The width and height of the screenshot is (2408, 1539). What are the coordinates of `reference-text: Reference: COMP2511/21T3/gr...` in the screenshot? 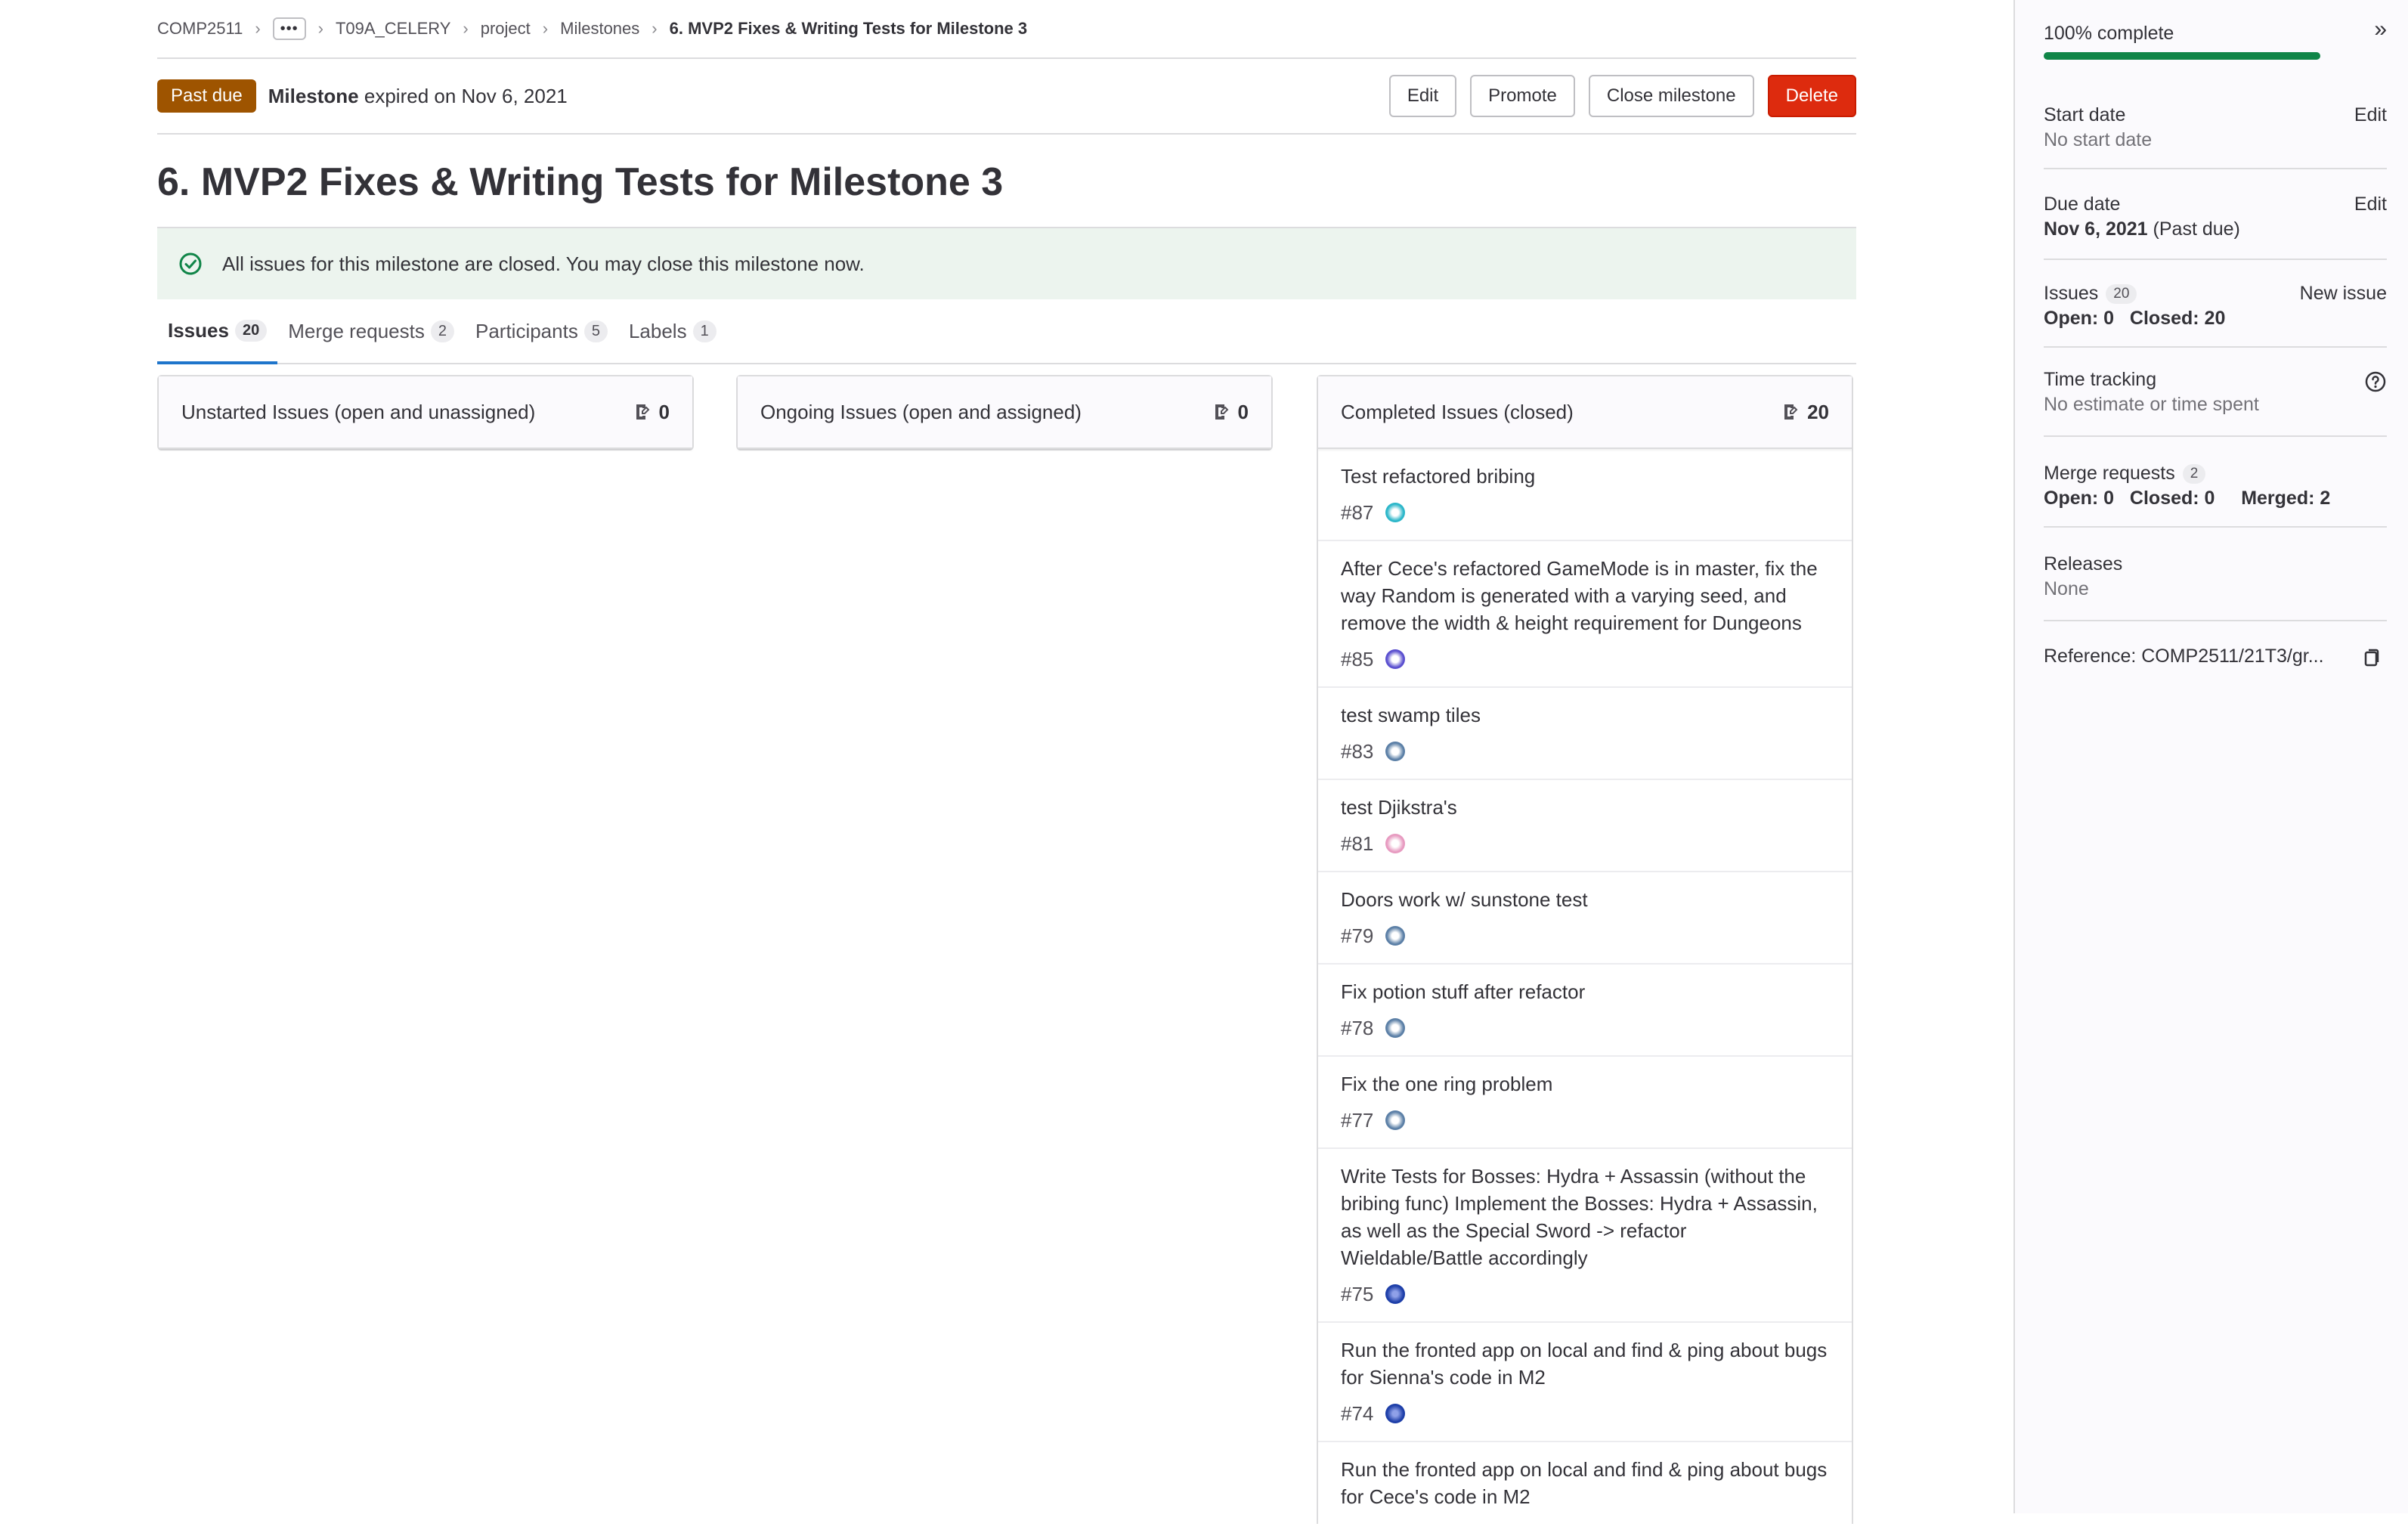 It's located at (2184, 656).